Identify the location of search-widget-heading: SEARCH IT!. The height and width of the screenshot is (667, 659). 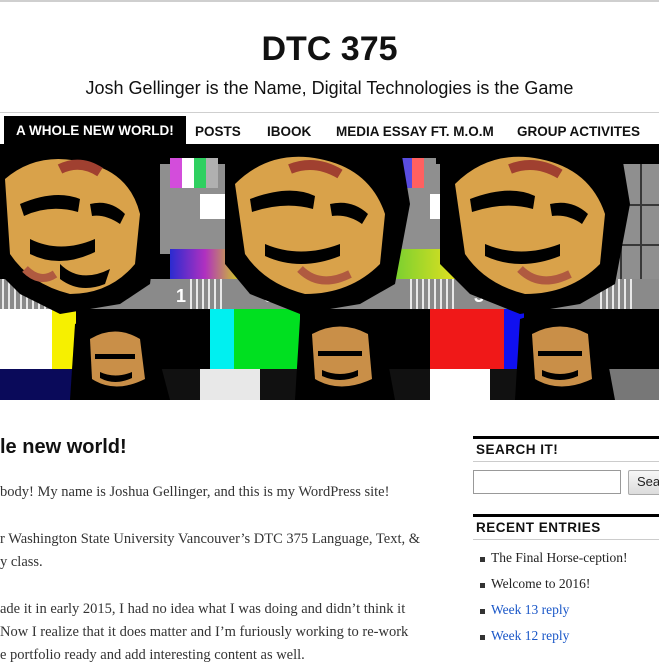
(566, 449).